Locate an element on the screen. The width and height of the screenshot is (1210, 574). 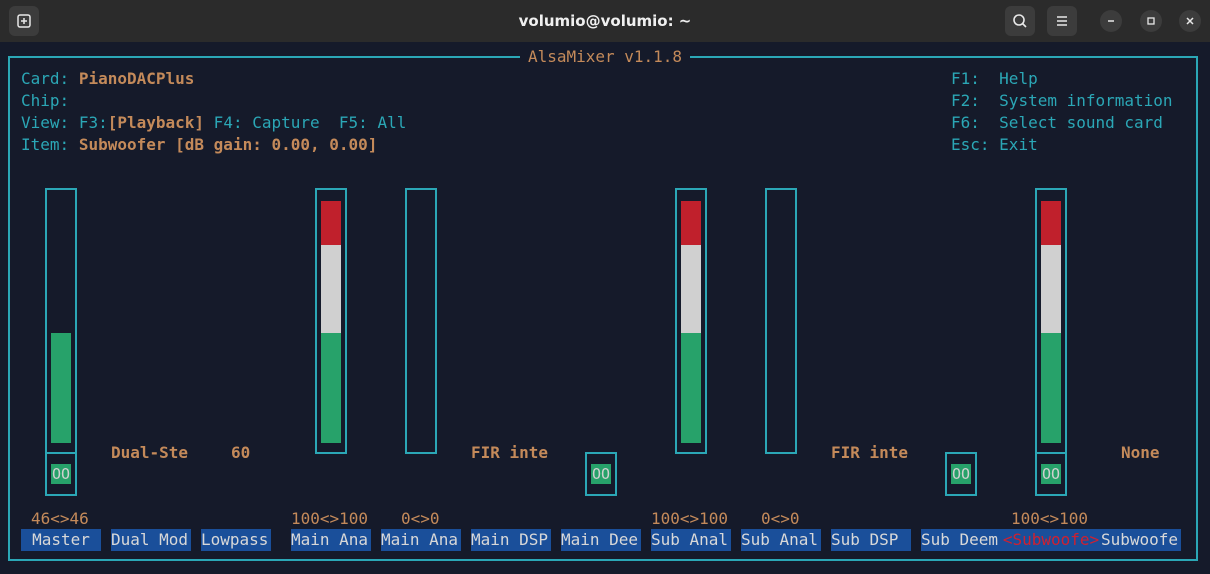
control-name-main-deemphasis: Main Dee is located at coordinates (601, 540).